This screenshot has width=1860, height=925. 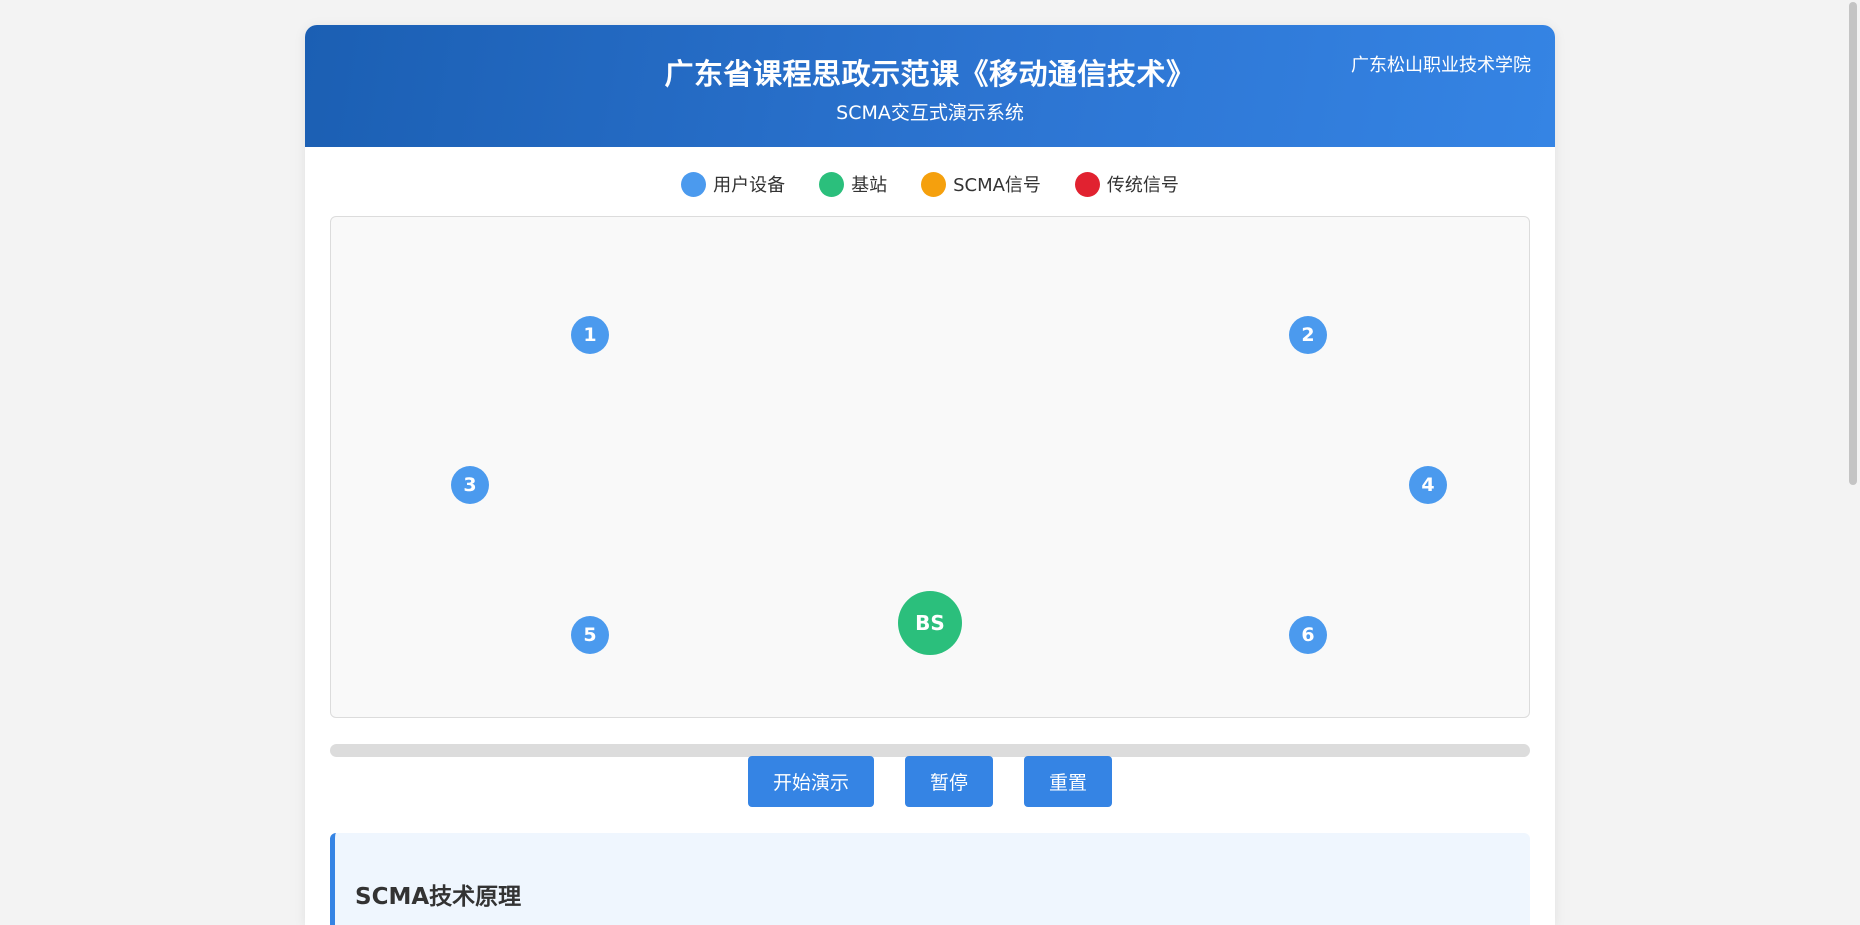 I want to click on legend: 用户设备 基站 SCMA信号 传统信号, so click(x=930, y=184).